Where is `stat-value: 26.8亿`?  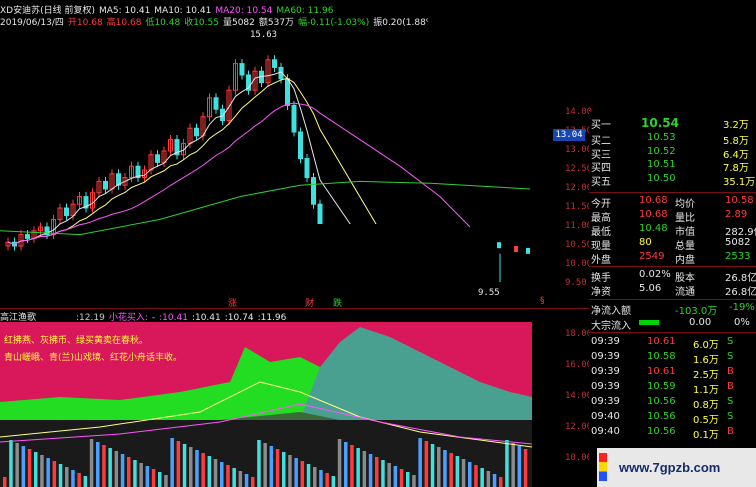 stat-value: 26.8亿 is located at coordinates (740, 292).